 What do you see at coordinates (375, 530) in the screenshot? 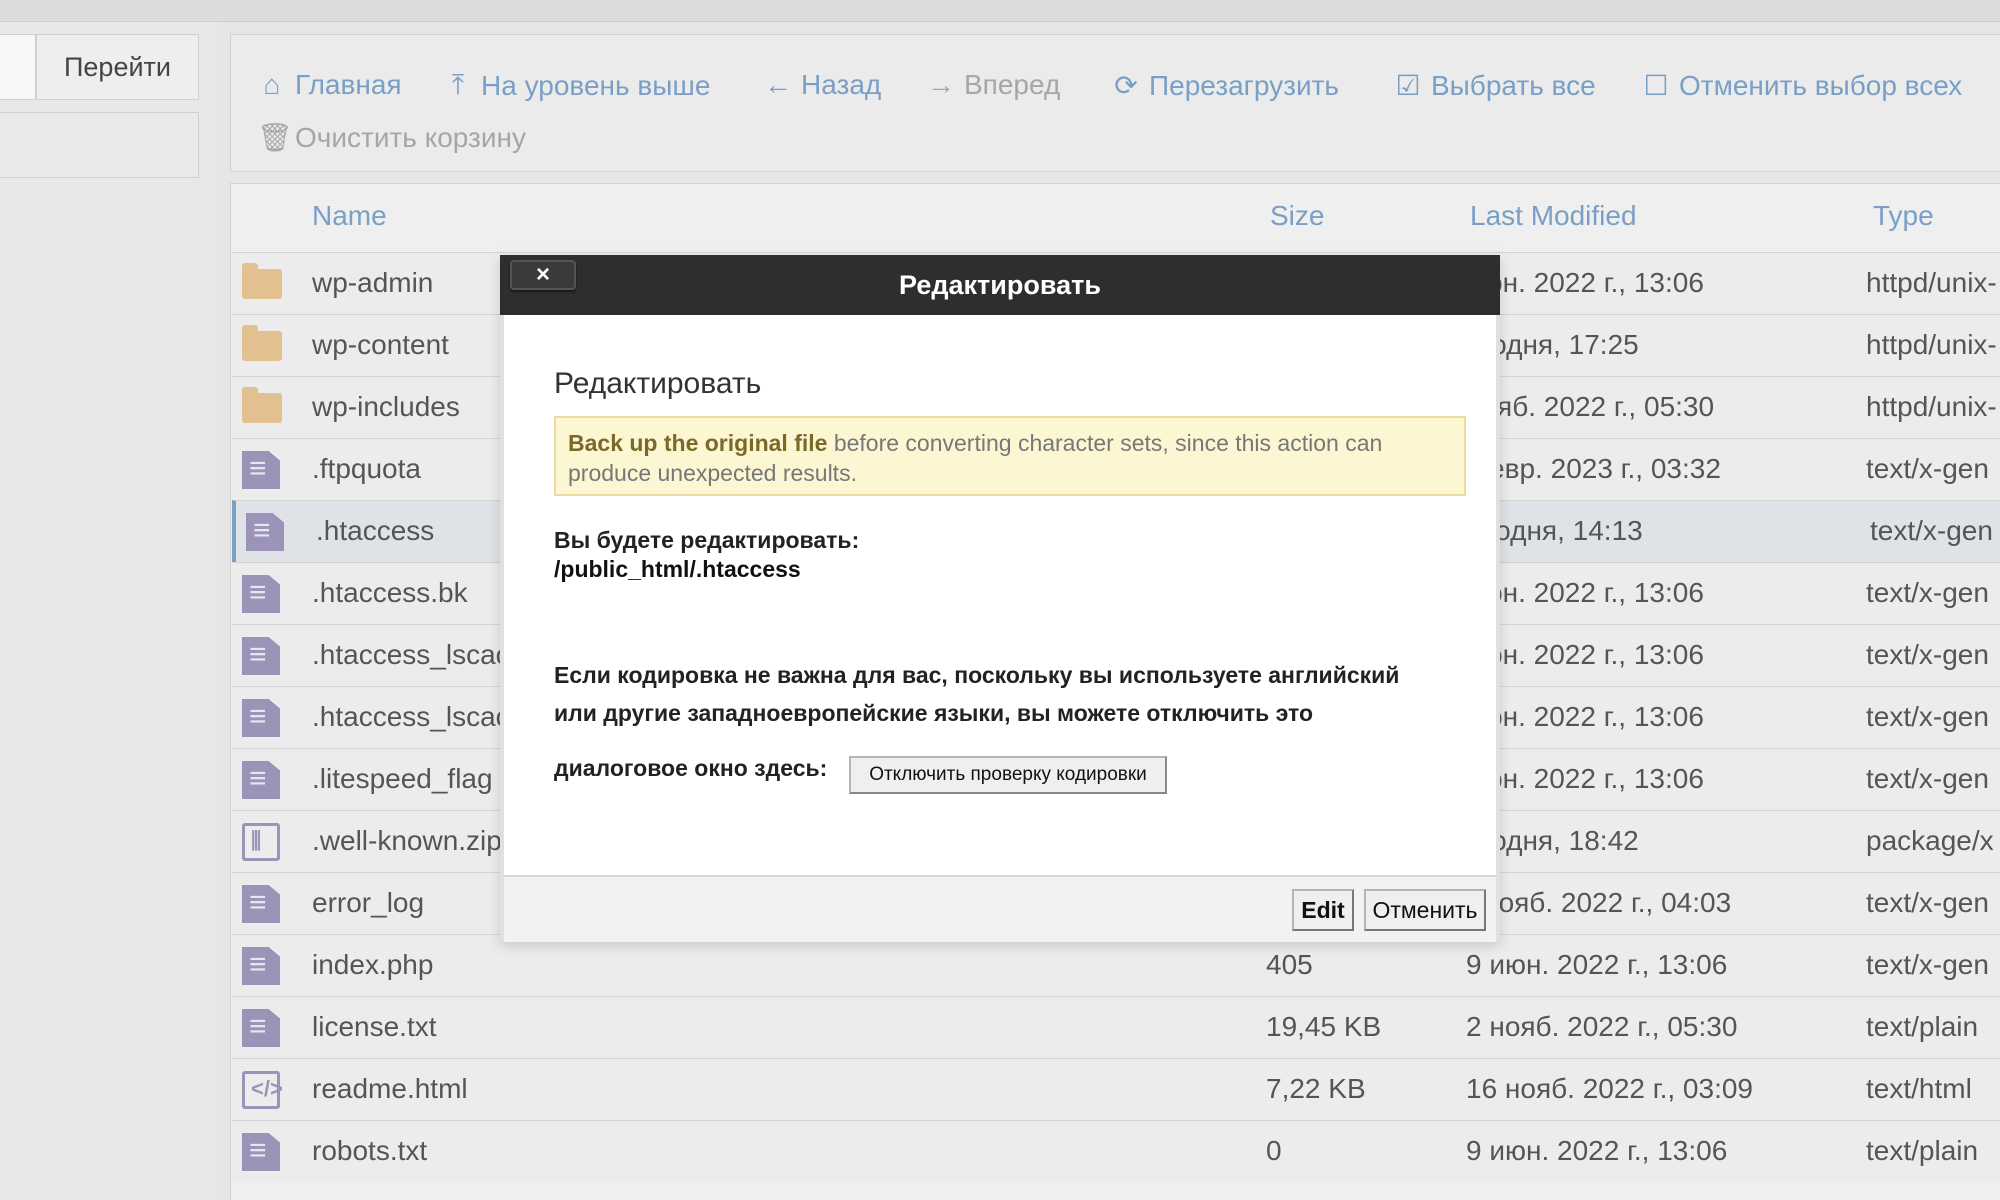
I see `file-name: .htaccess` at bounding box center [375, 530].